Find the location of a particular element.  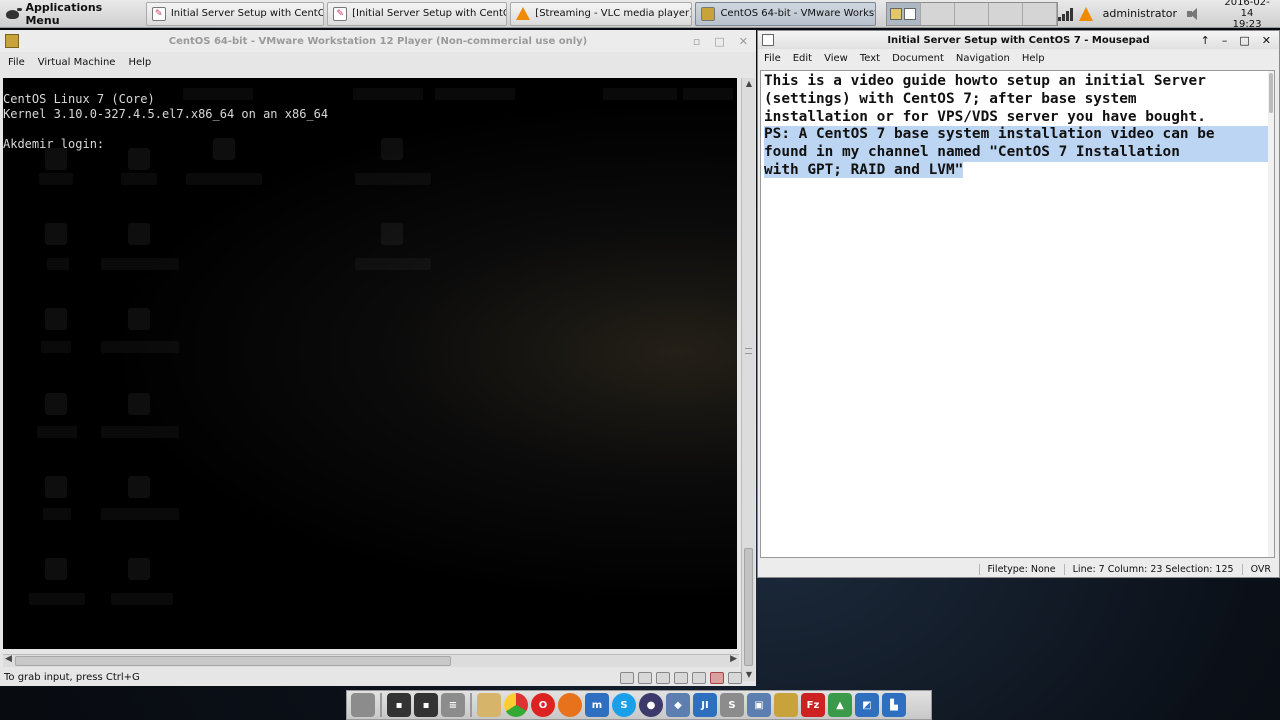

applications-menu-button: Applications Menu is located at coordinates (71, 14).